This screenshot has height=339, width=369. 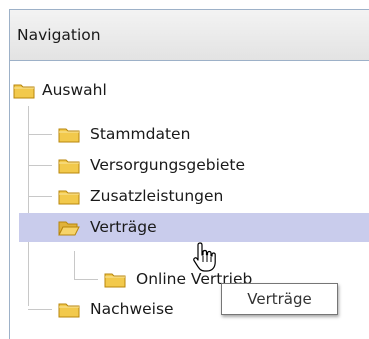 What do you see at coordinates (59, 35) in the screenshot?
I see `panel-title: Navigation` at bounding box center [59, 35].